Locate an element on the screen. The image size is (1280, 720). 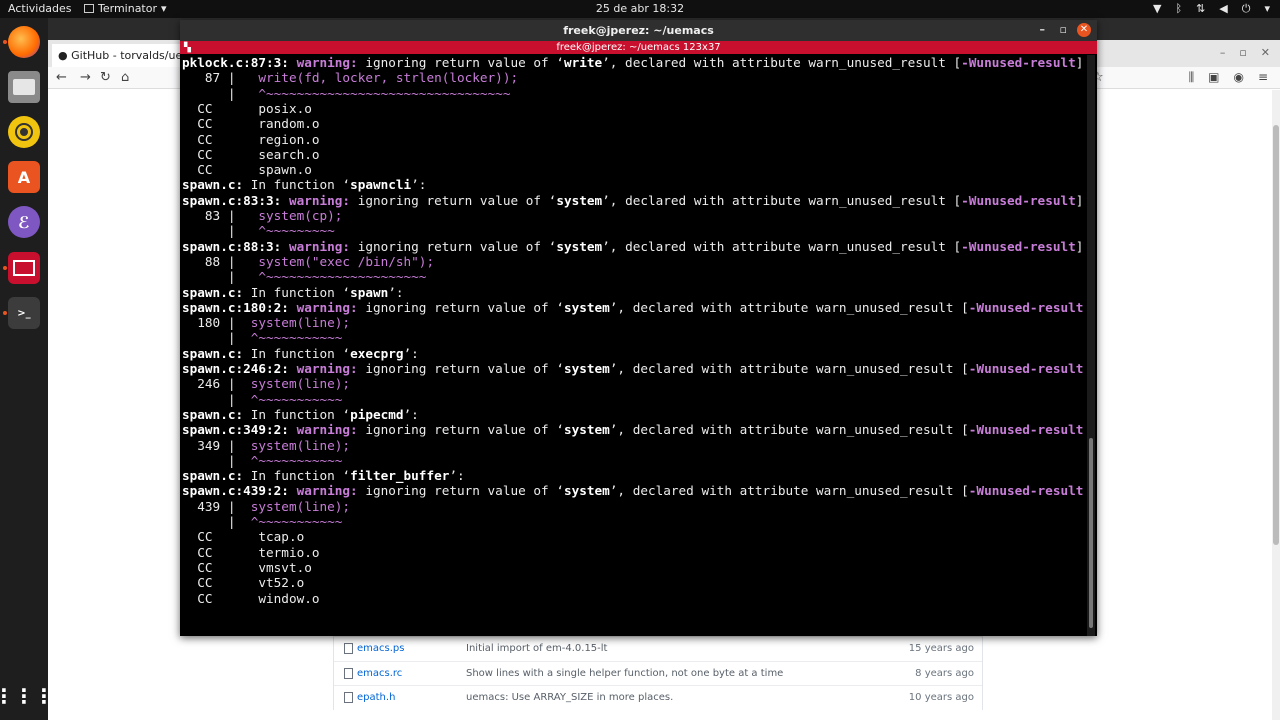
browser-toolbar-right: ⫼ ▣ ◉ ≡ is located at coordinates (1228, 77).